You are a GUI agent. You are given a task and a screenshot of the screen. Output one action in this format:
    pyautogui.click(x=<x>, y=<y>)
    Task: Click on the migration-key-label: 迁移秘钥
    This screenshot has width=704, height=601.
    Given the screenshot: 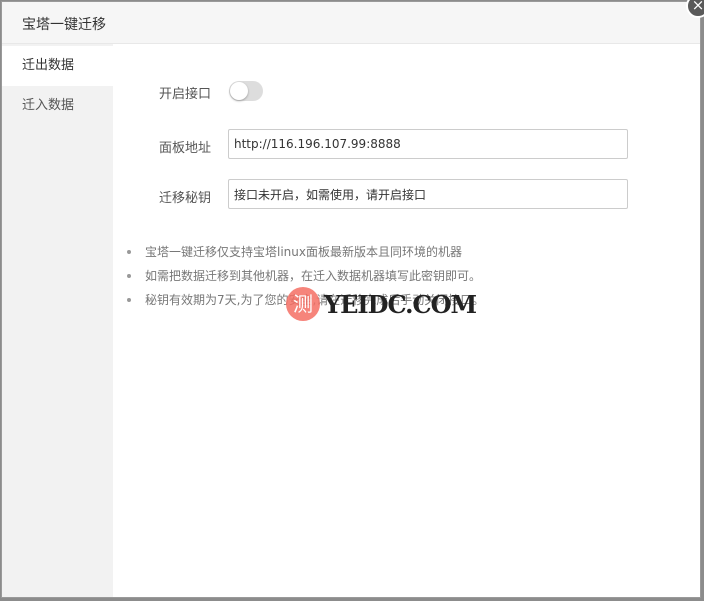 What is the action you would take?
    pyautogui.click(x=185, y=198)
    